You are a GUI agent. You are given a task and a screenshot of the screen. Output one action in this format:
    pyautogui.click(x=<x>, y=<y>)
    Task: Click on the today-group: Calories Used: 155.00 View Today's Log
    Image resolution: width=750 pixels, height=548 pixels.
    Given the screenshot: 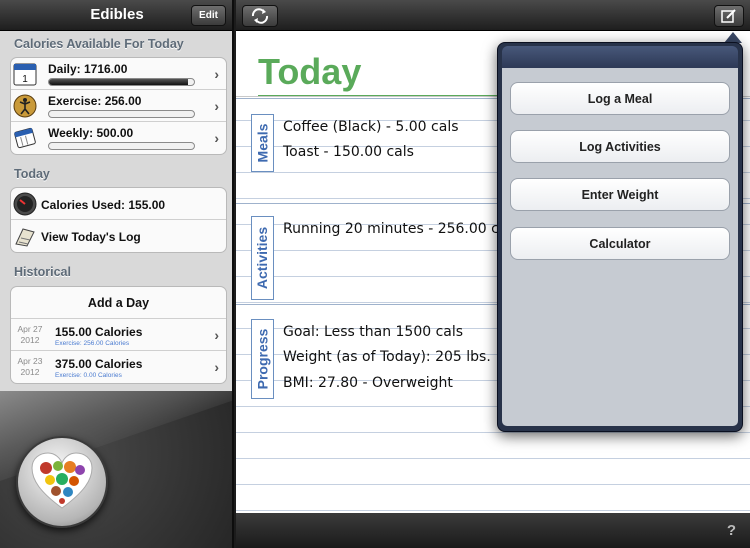 What is the action you would take?
    pyautogui.click(x=118, y=220)
    